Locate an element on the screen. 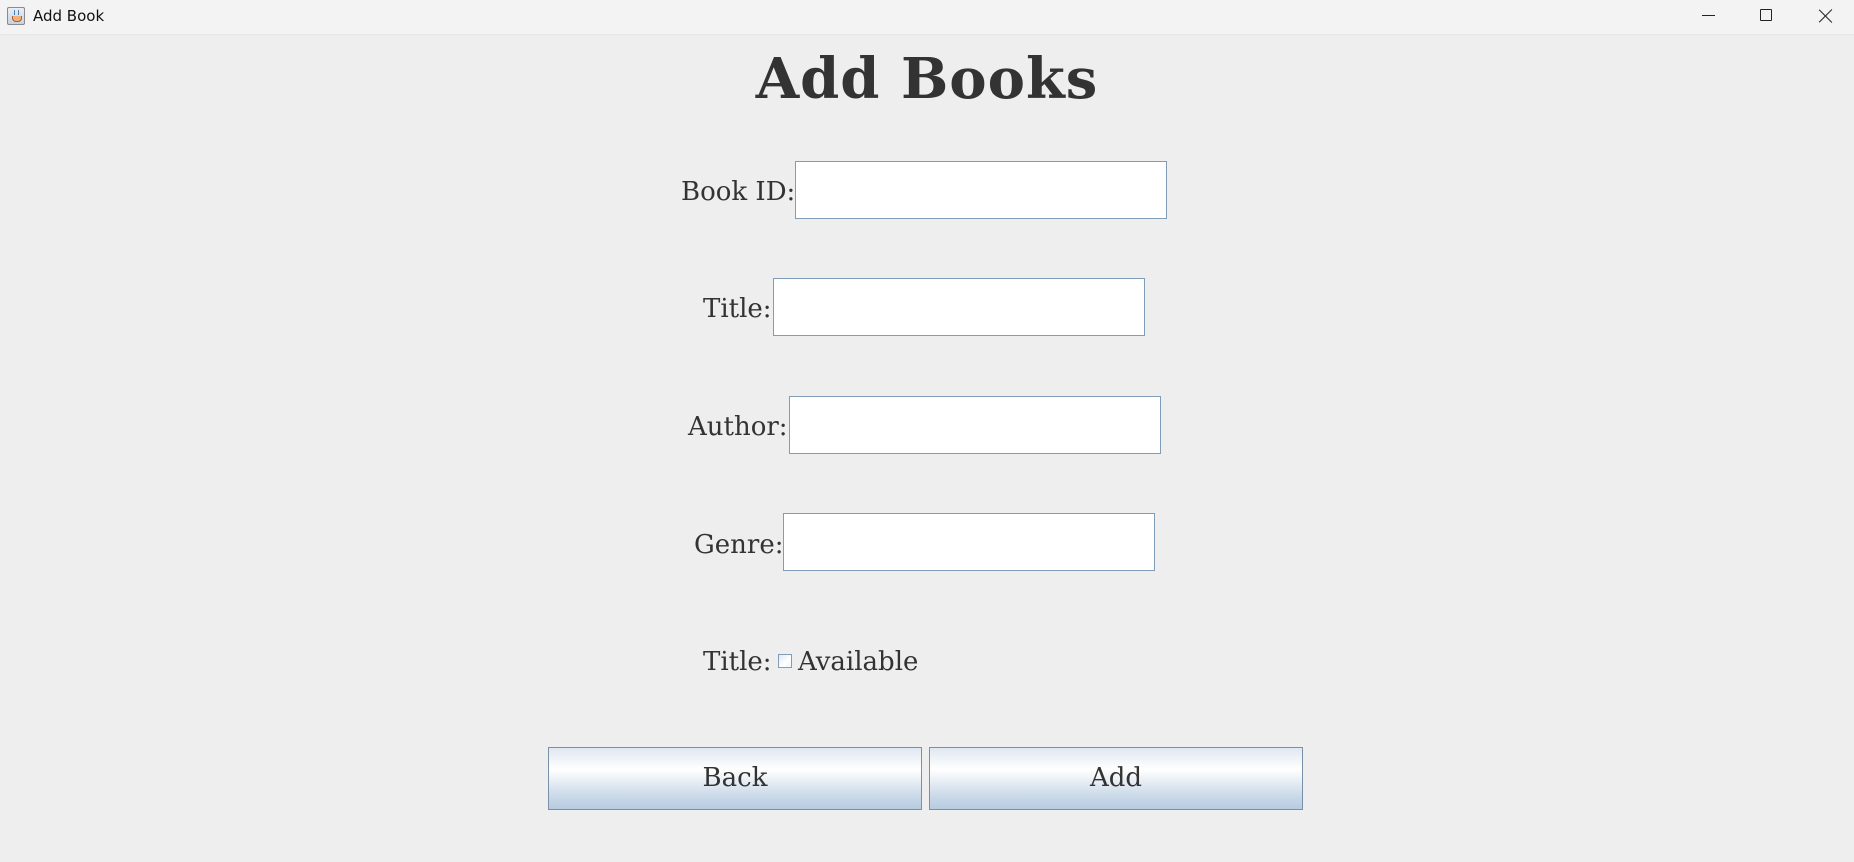 This screenshot has height=862, width=1854. maximize-icon is located at coordinates (1766, 15).